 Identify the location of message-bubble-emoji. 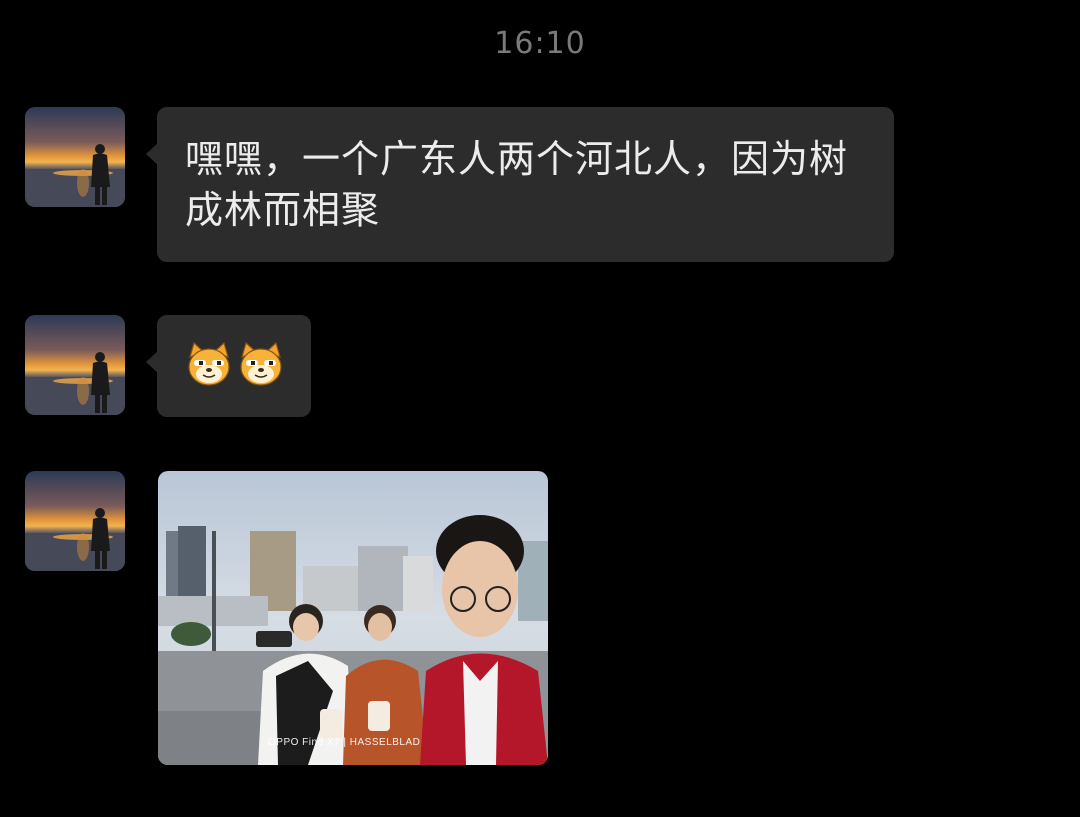
(228, 366).